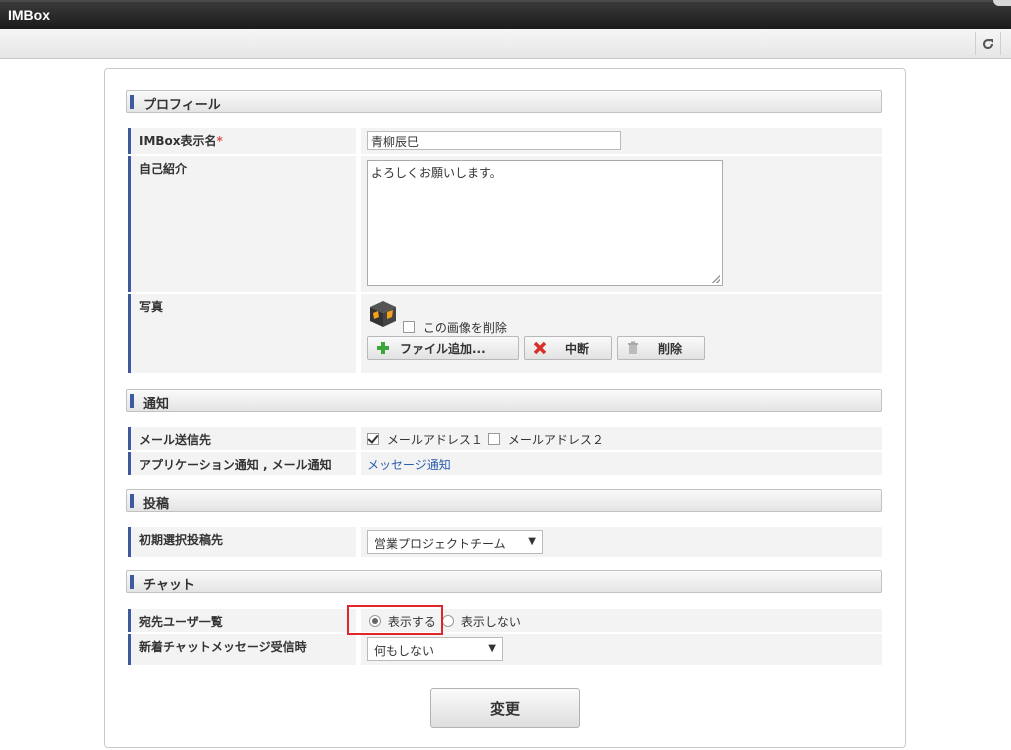  Describe the element at coordinates (242, 438) in the screenshot. I see `mail-destination-label: メール送信先` at that location.